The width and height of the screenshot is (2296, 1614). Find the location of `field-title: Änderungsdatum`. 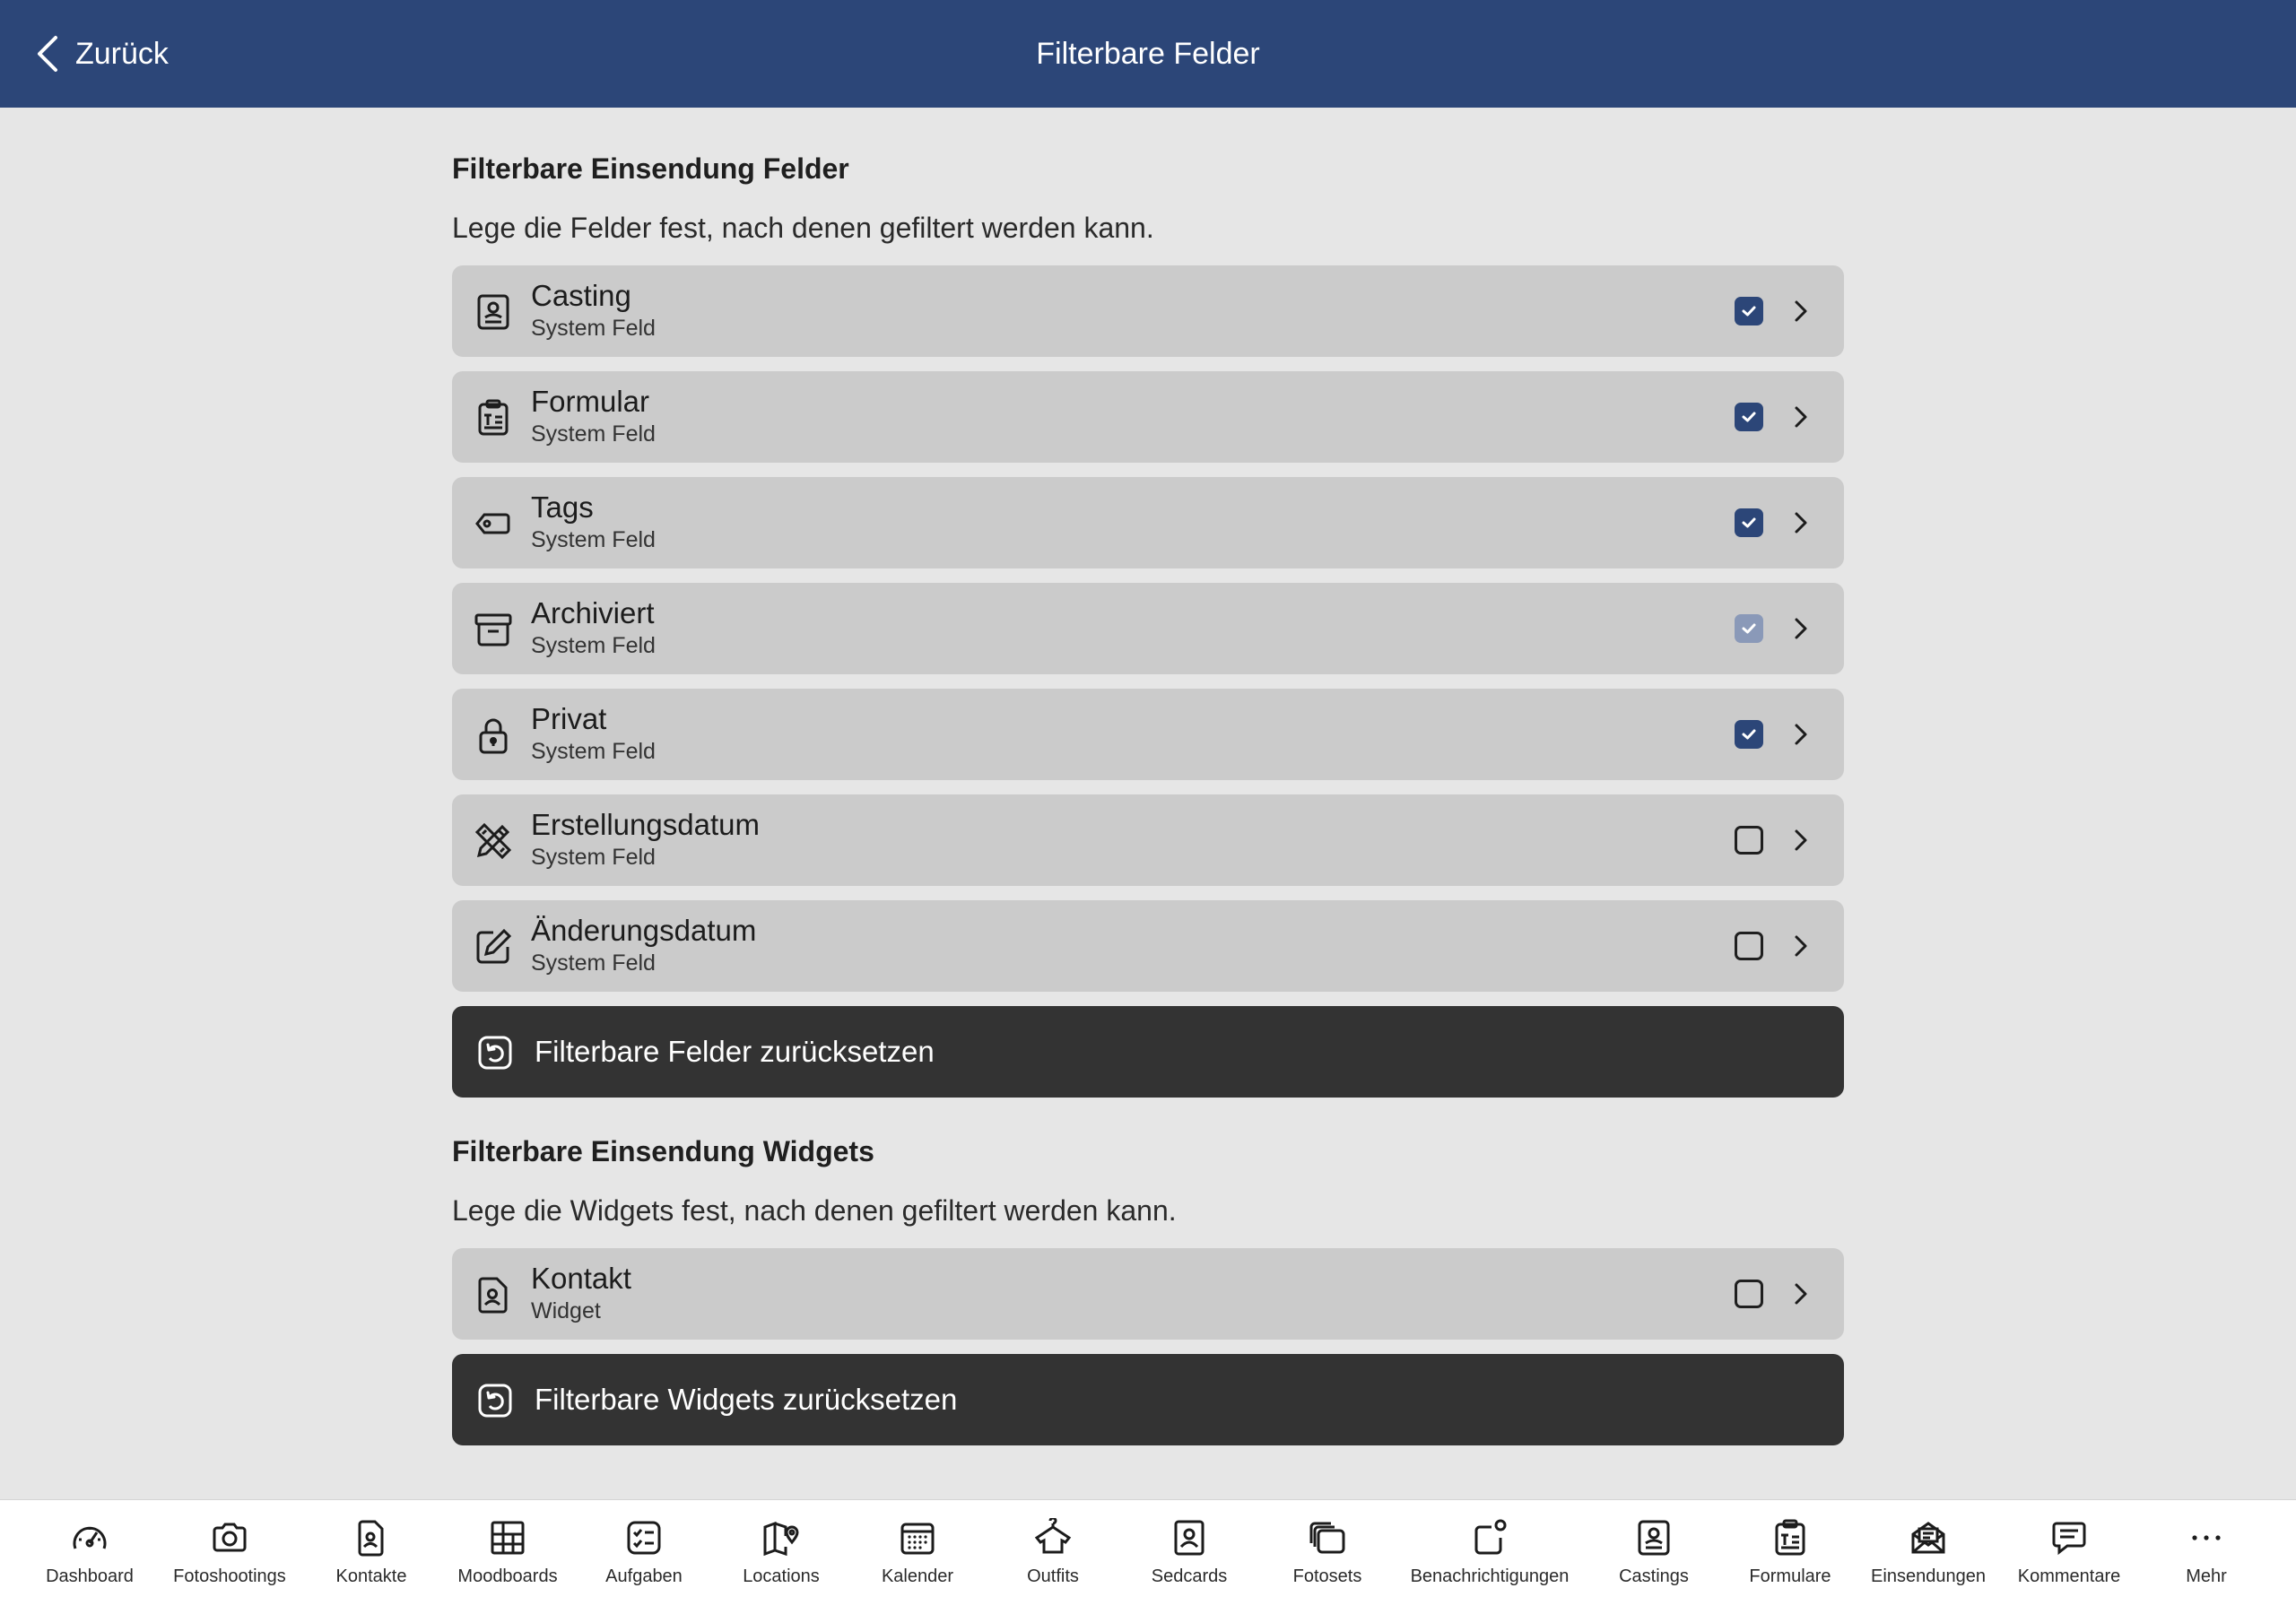

field-title: Änderungsdatum is located at coordinates (644, 930).